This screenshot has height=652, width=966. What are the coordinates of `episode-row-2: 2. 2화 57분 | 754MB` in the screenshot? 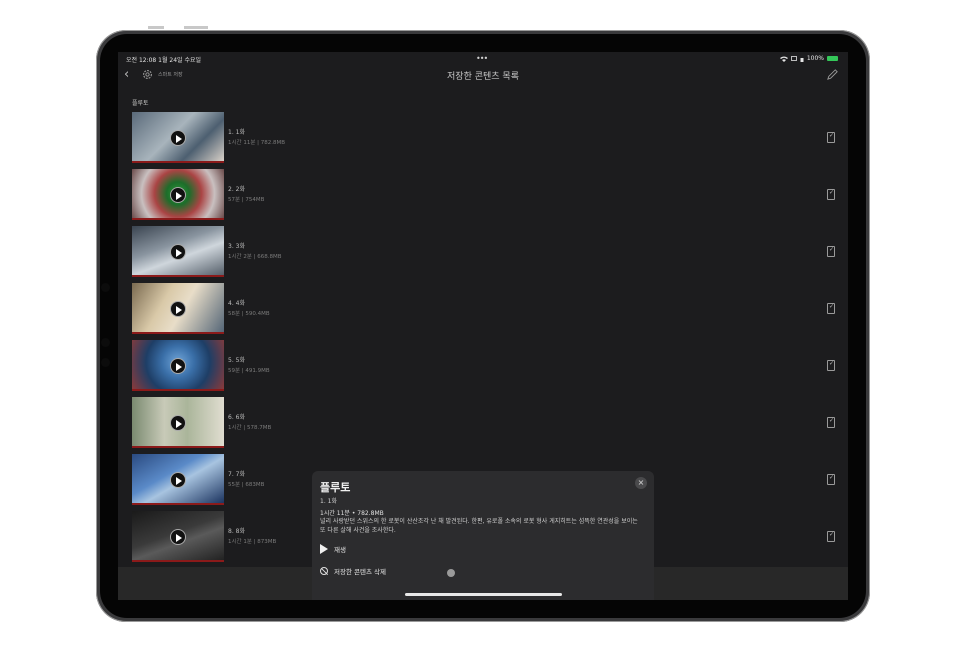 It's located at (483, 197).